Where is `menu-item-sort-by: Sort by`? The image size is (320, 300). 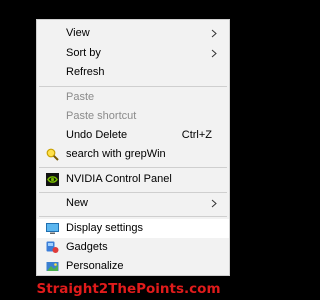 menu-item-sort-by: Sort by is located at coordinates (133, 53).